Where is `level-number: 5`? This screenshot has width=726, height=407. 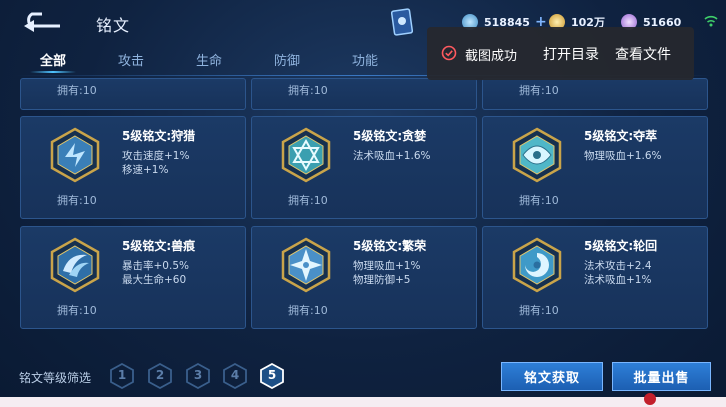
level-number: 5 is located at coordinates (272, 375).